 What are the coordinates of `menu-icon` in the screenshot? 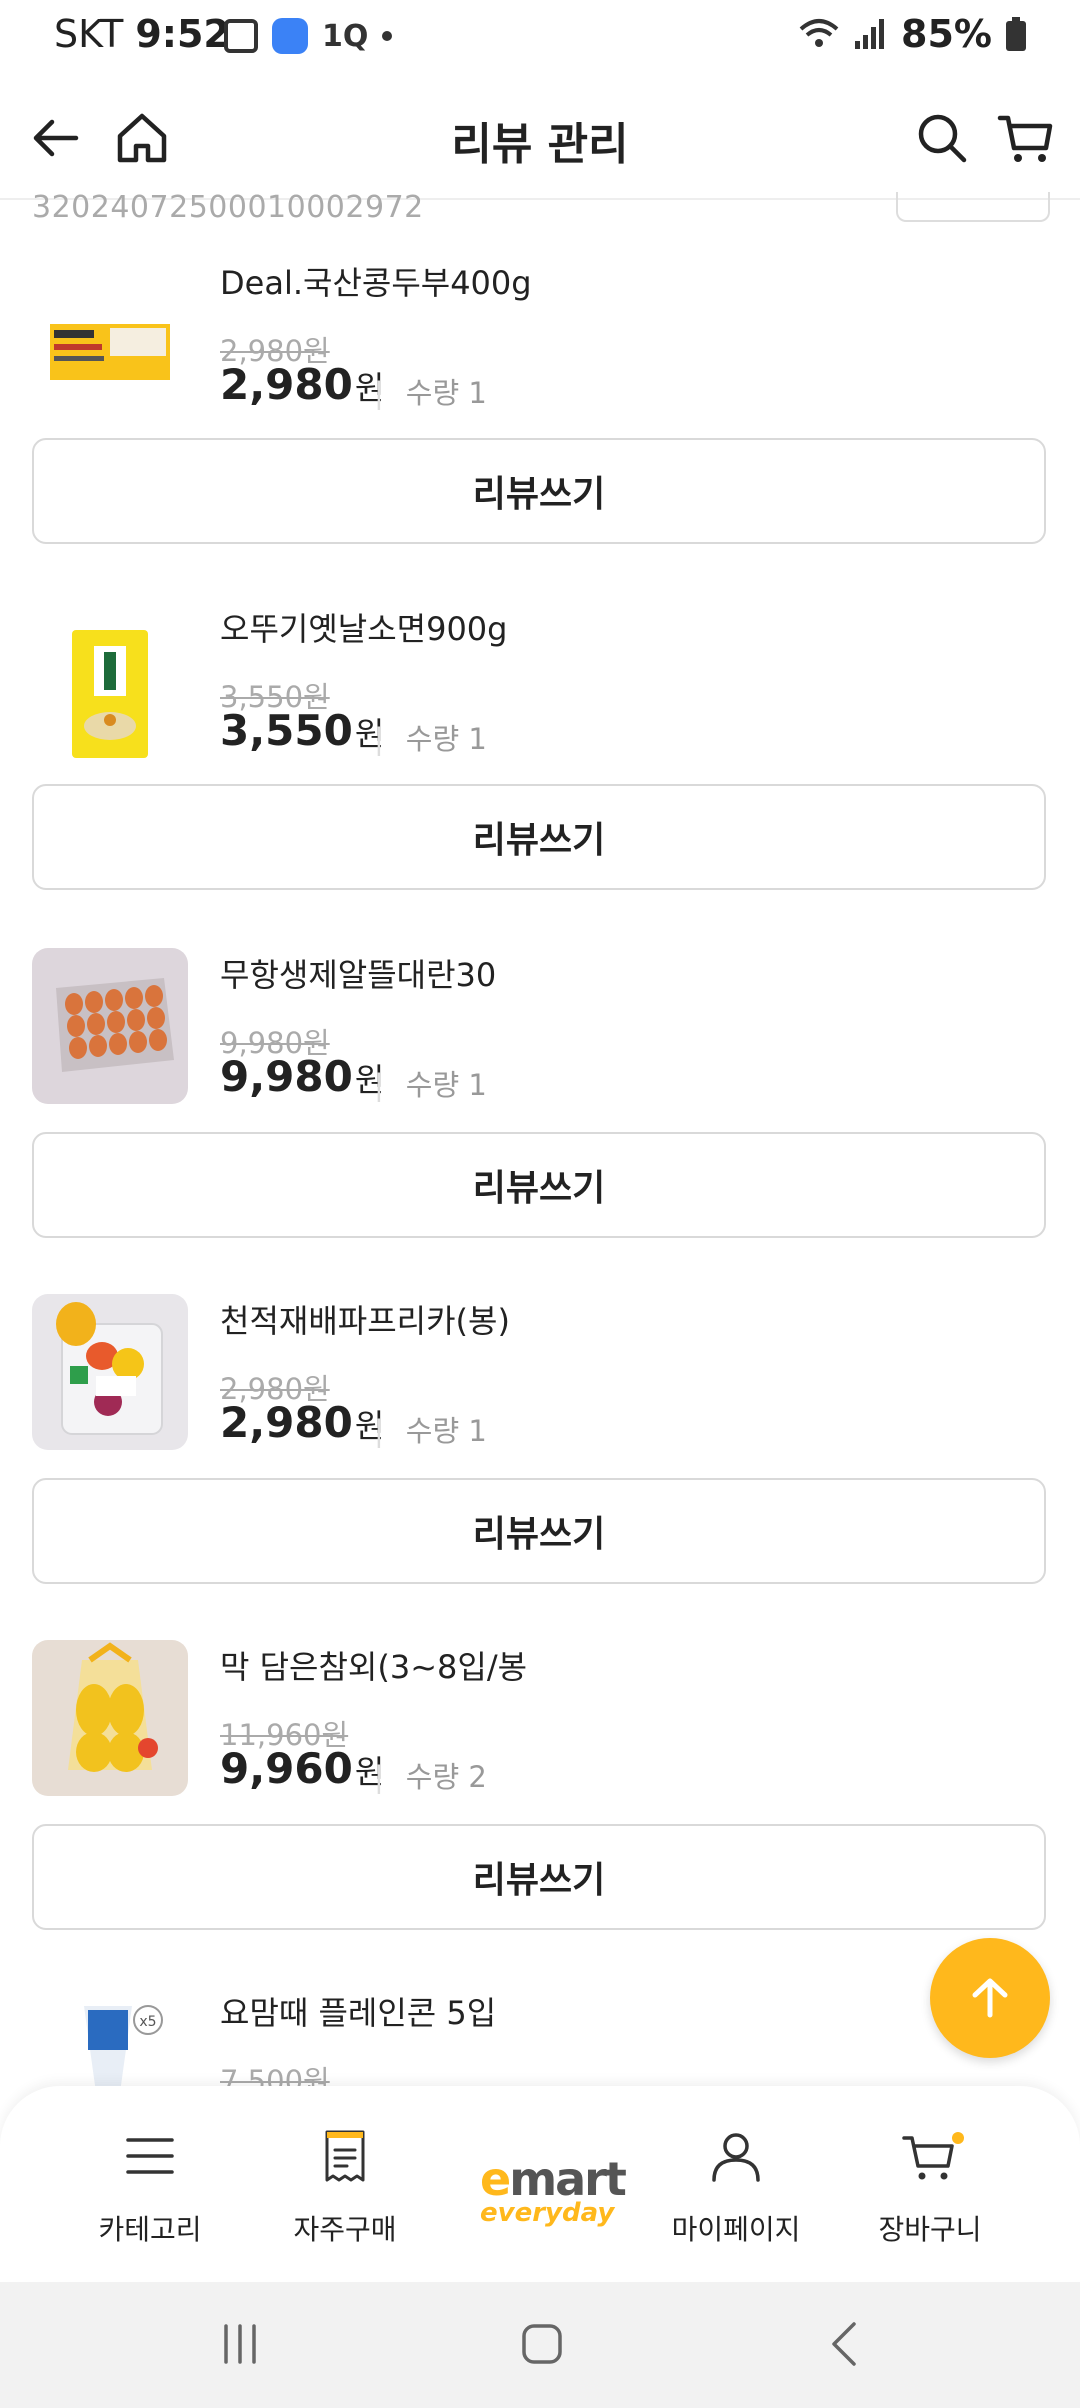 It's located at (150, 2156).